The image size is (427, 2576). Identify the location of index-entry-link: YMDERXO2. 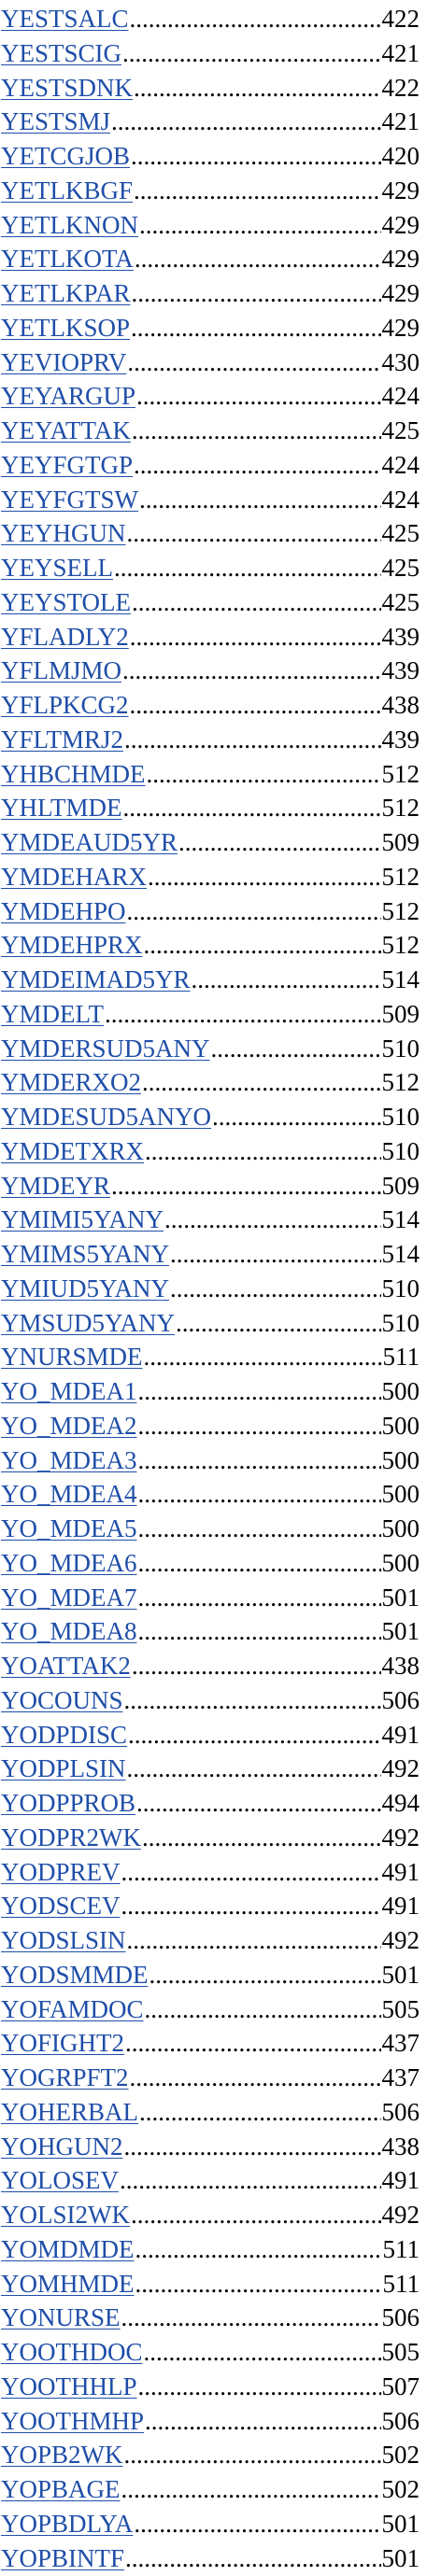
(71, 1082).